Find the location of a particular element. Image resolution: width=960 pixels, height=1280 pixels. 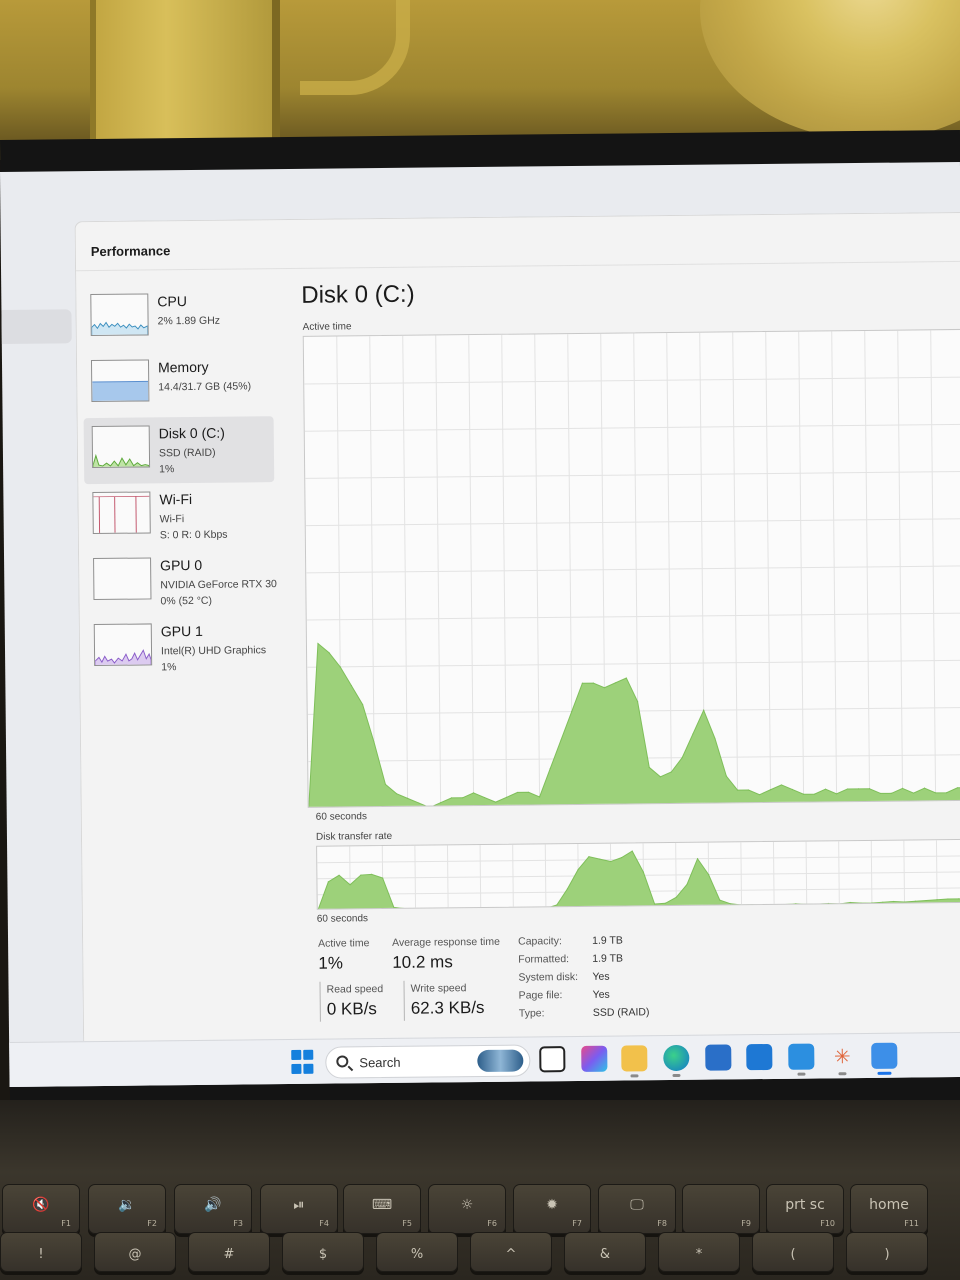

key-glyph: @ is located at coordinates (135, 1254).